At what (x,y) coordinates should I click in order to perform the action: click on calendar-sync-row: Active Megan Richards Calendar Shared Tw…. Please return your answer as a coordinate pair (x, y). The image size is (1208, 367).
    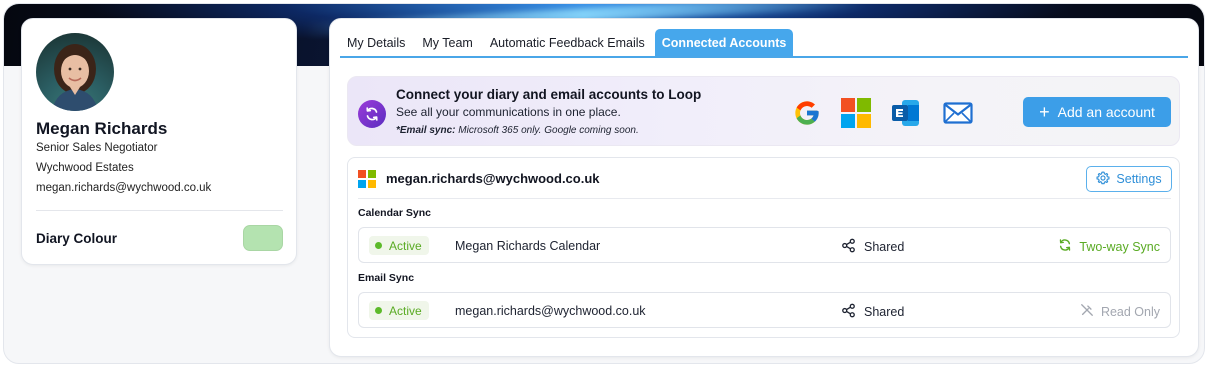
    Looking at the image, I should click on (764, 245).